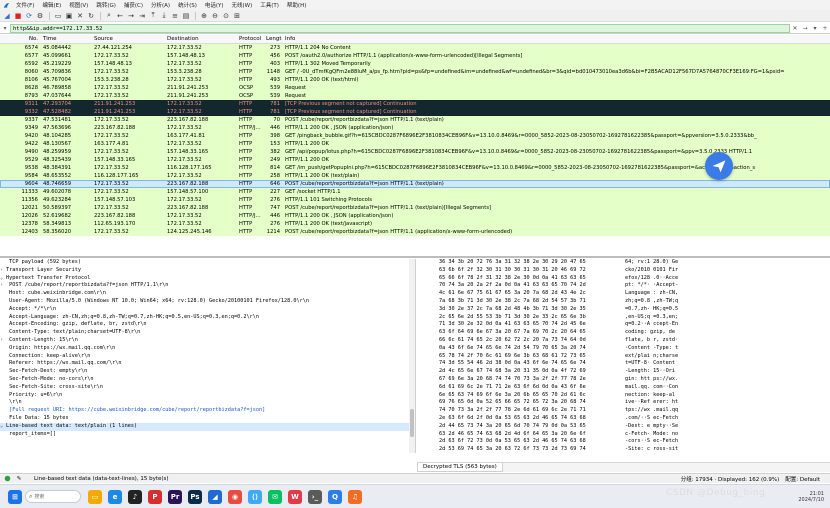  Describe the element at coordinates (207, 419) in the screenshot. I see `detail-tree-item: File Data: 15 bytes` at that location.